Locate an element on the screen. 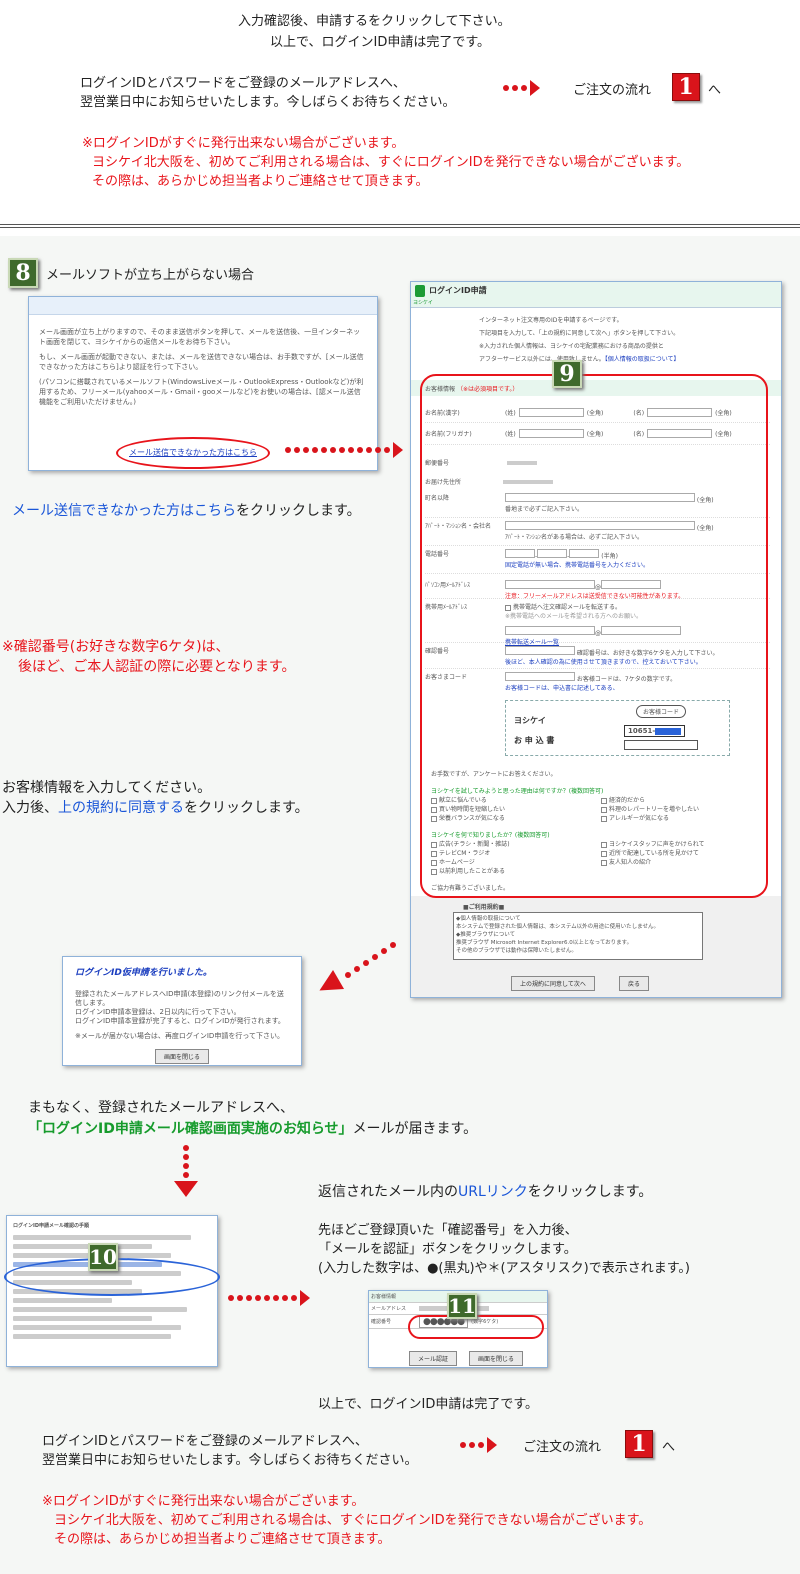 The height and width of the screenshot is (1574, 800). terms-line: その他のブラウザでは動作は保障いたしません。 is located at coordinates (516, 951).